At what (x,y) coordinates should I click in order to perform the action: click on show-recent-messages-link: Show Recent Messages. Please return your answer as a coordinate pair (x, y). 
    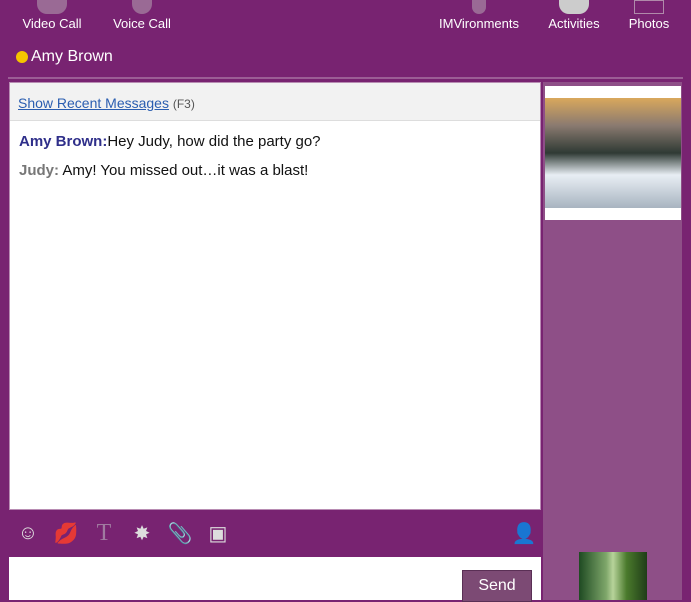
    Looking at the image, I should click on (93, 103).